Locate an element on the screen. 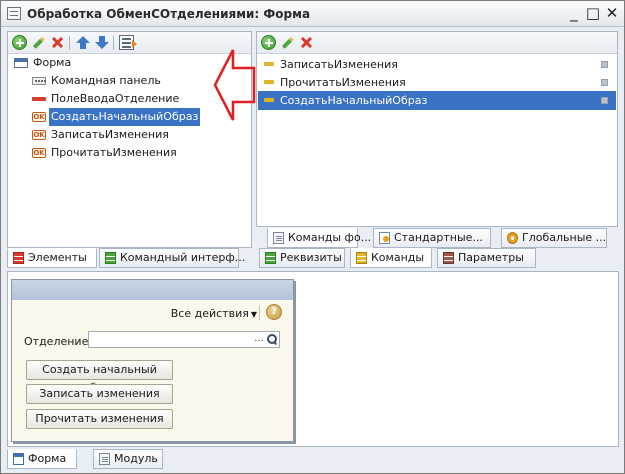 This screenshot has height=474, width=625. form-icon is located at coordinates (21, 63).